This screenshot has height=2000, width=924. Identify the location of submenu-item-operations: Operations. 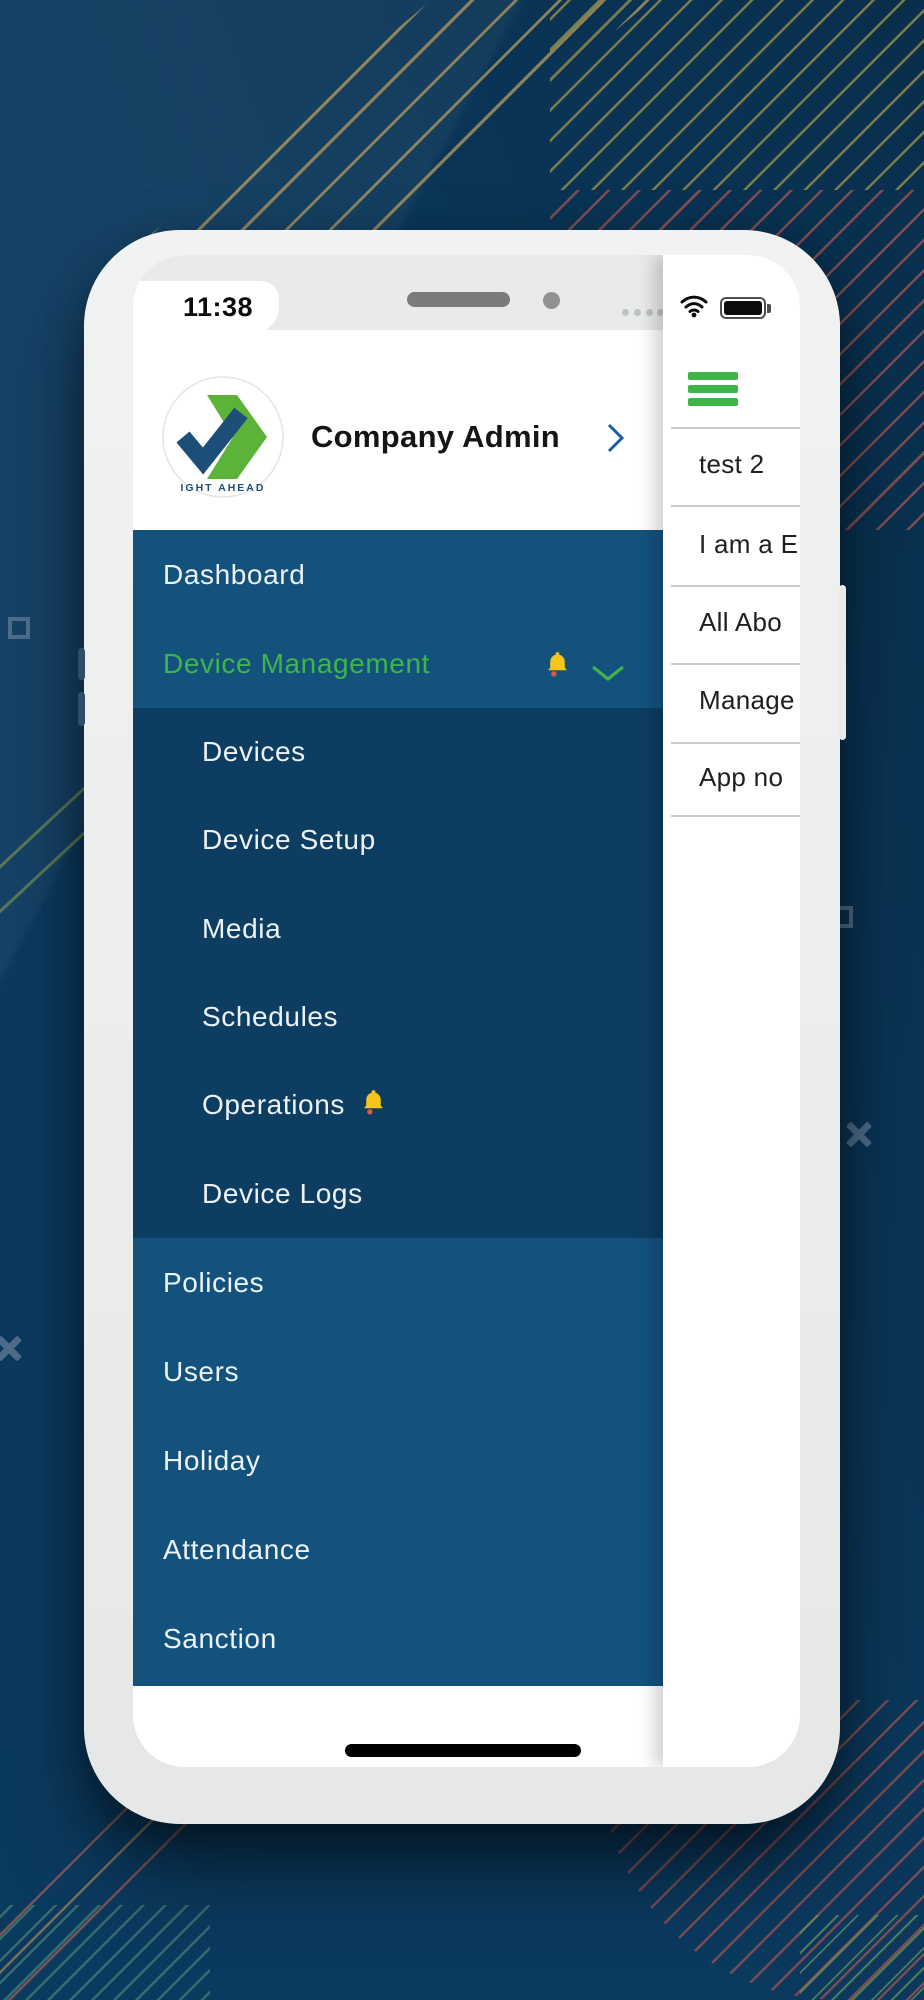
(398, 1105).